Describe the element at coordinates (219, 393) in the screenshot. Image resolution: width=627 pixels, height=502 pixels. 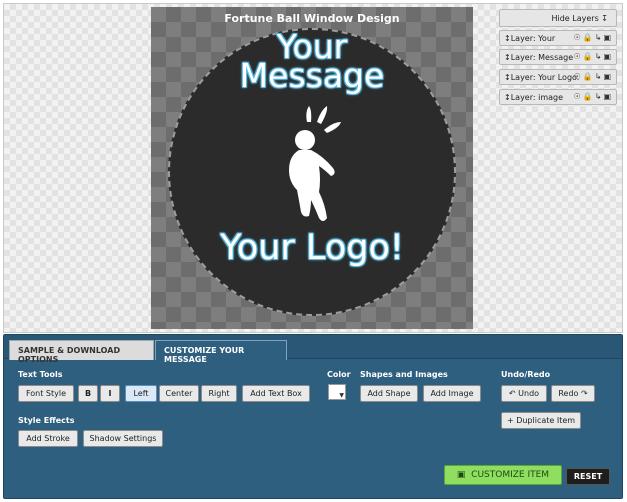
I see `align-right-button: Right` at that location.